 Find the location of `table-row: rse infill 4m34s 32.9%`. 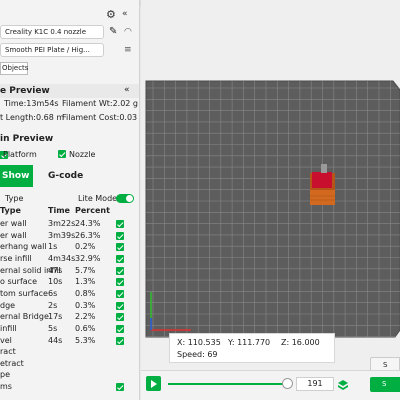

table-row: rse infill 4m34s 32.9% is located at coordinates (69, 259).